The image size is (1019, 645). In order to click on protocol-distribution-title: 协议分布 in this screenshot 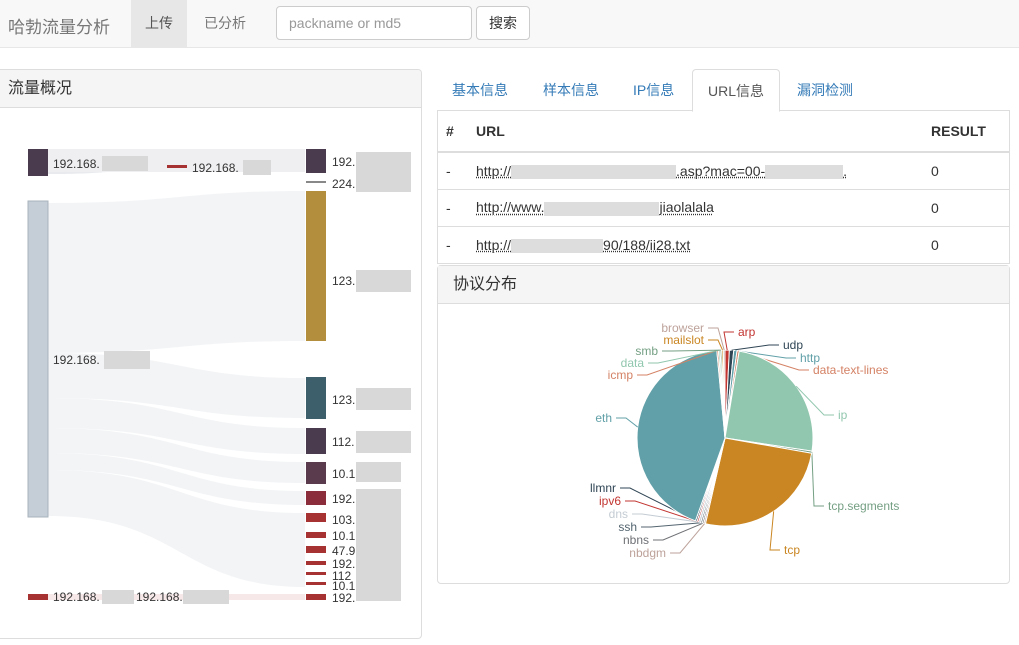, I will do `click(723, 285)`.